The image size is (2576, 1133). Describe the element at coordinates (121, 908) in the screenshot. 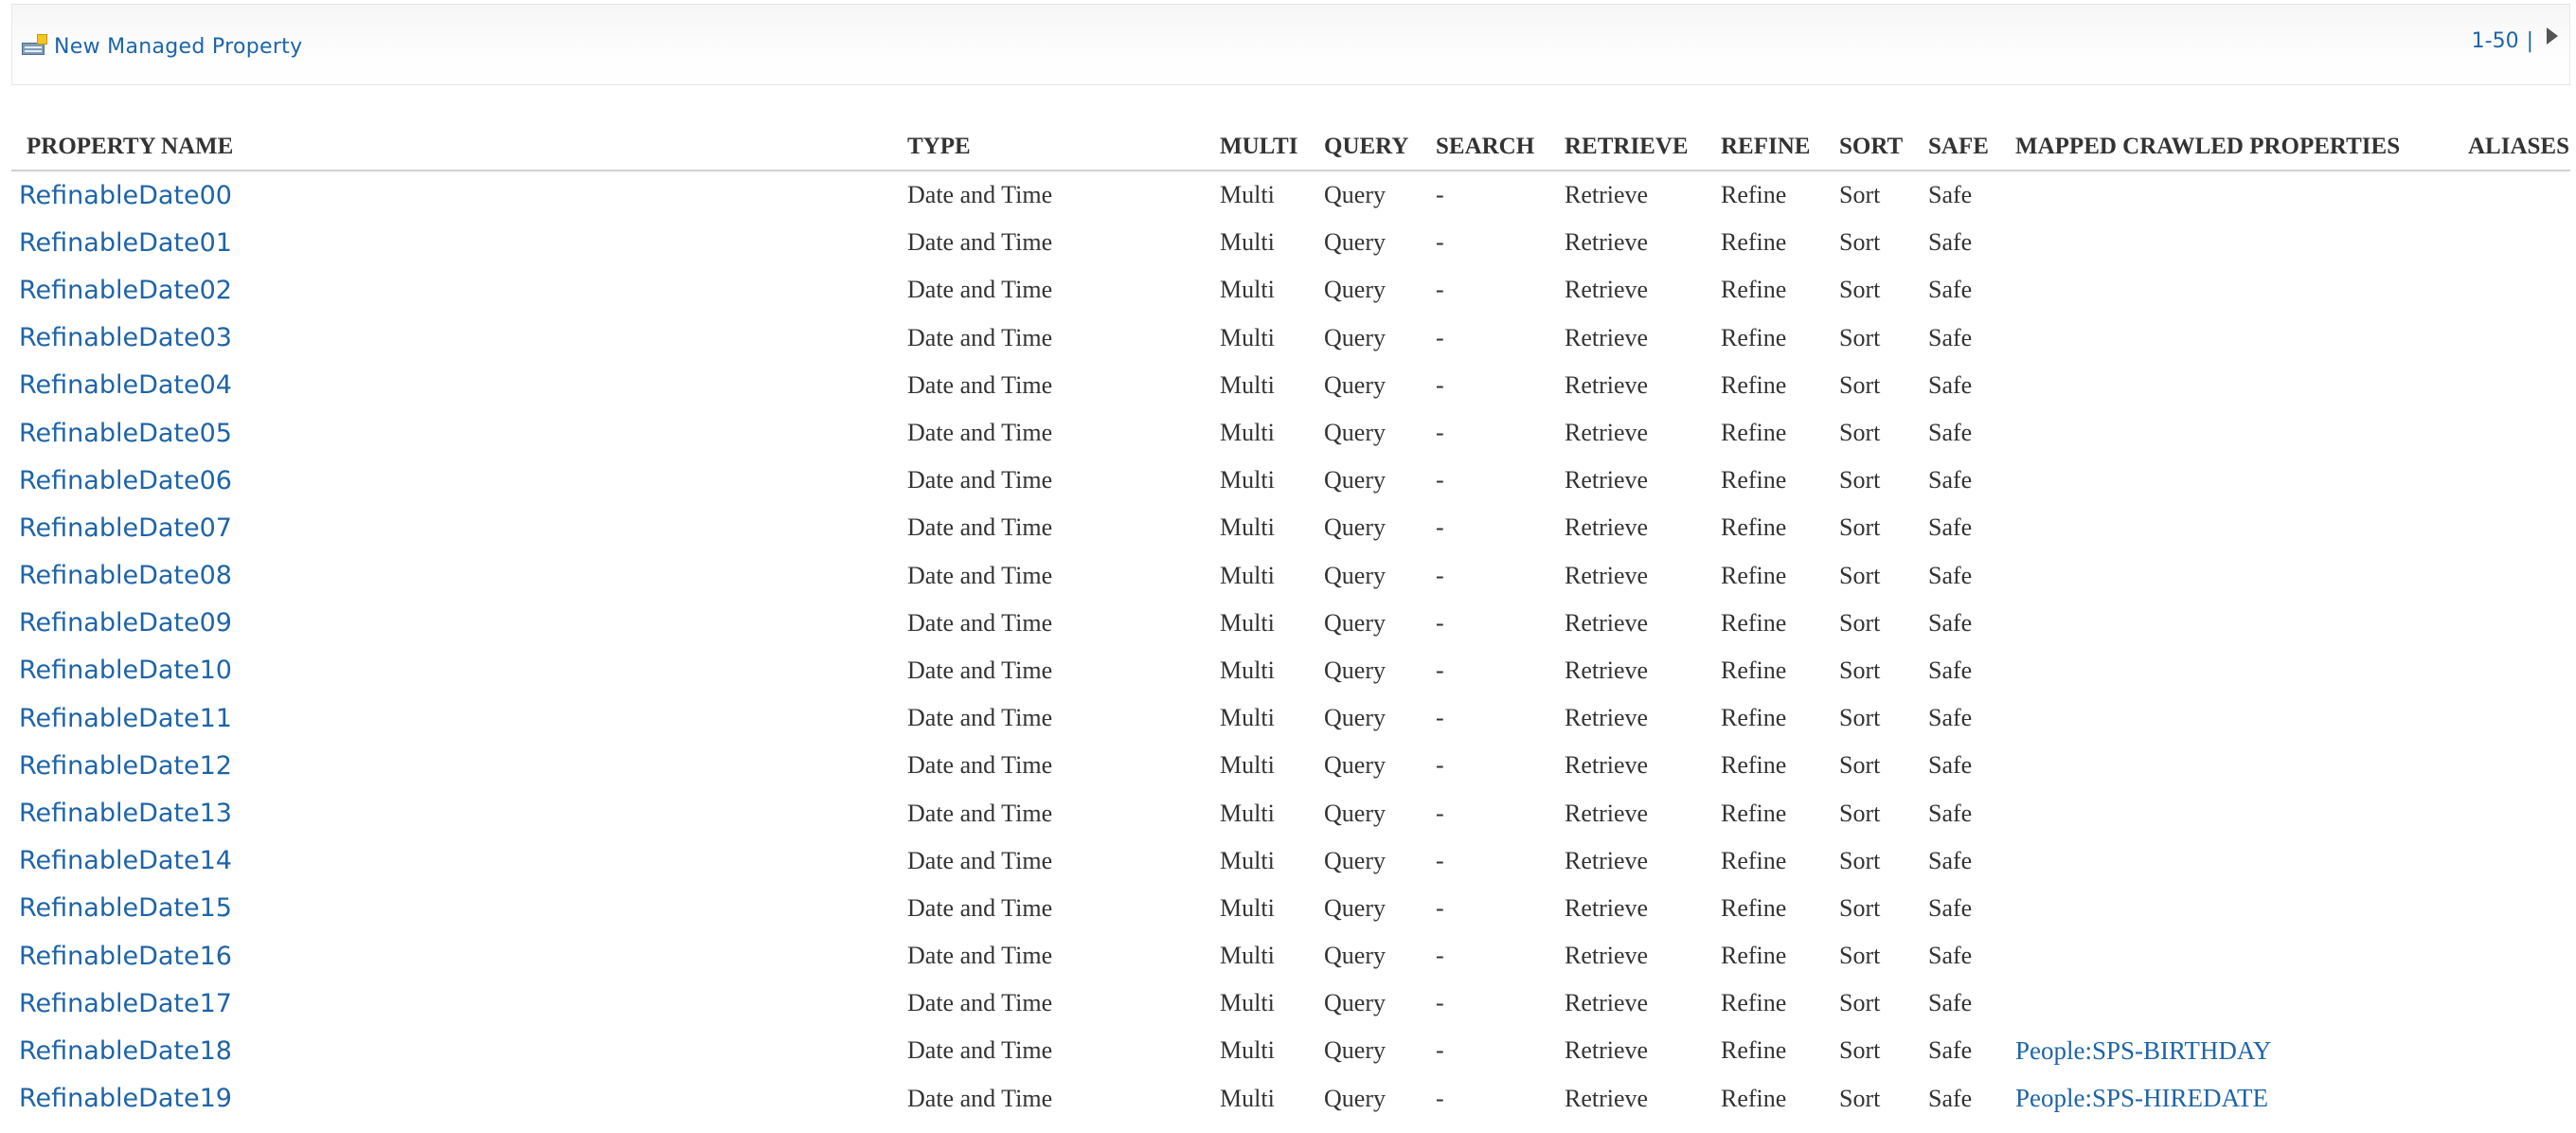

I see `property-name-link: RefinableDate15` at that location.